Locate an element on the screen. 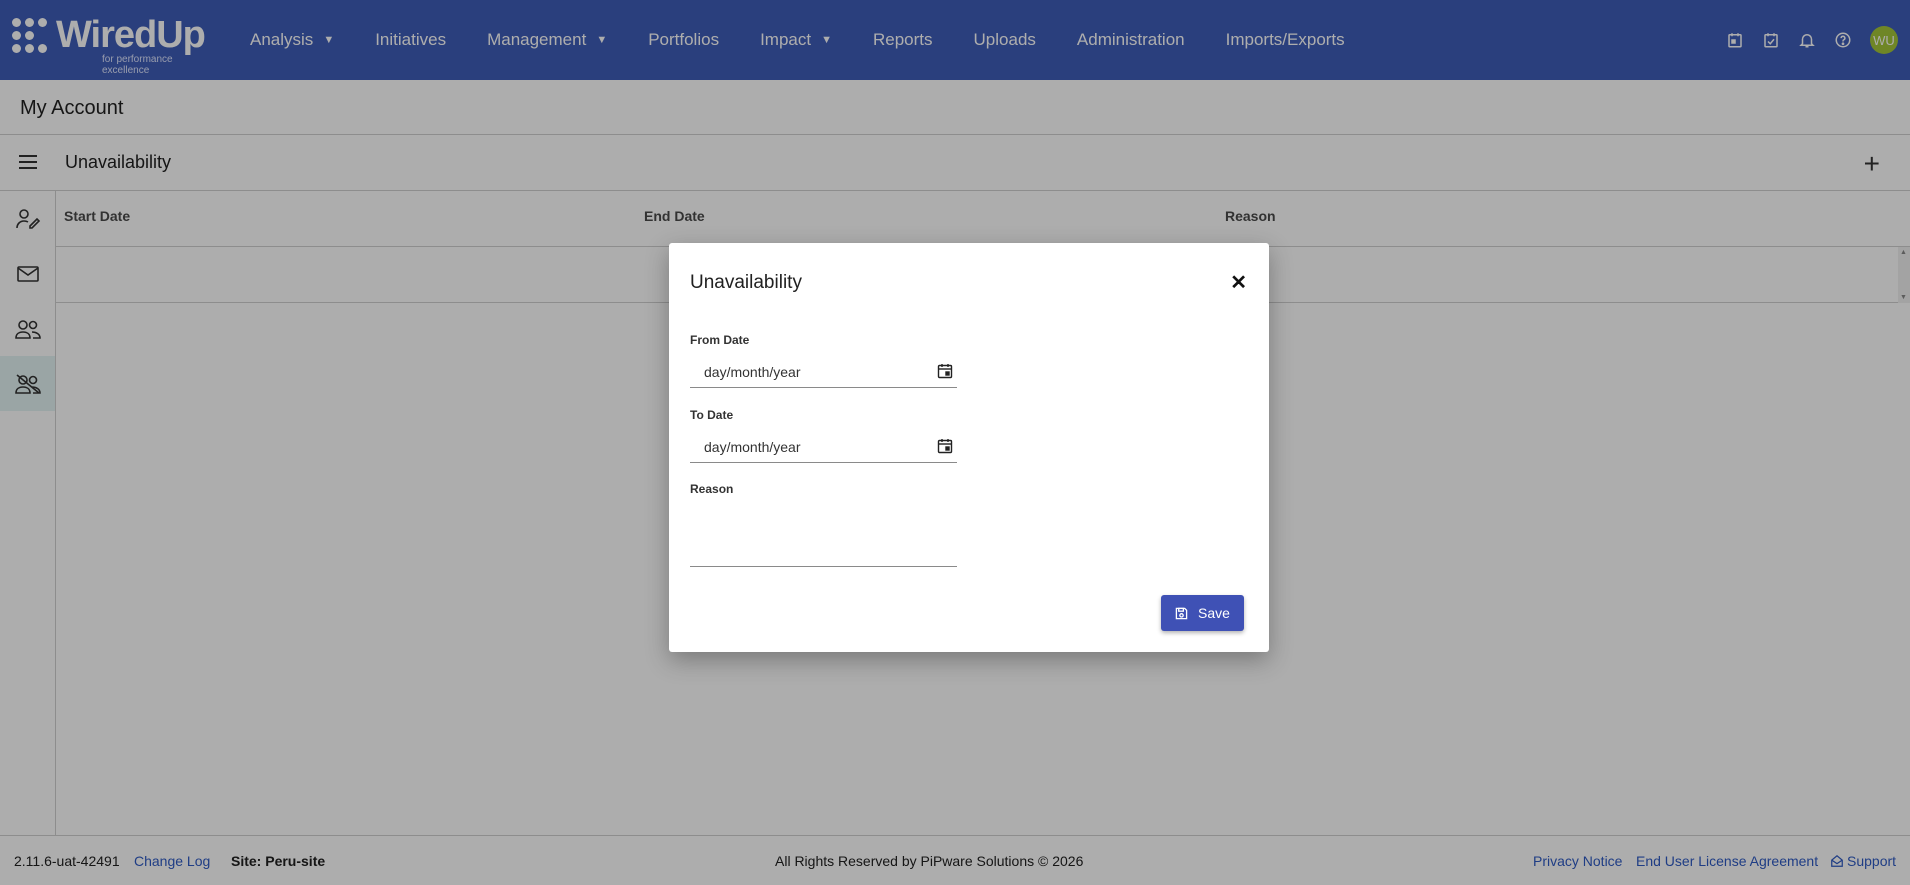 The height and width of the screenshot is (885, 1910). save-button: Save is located at coordinates (1202, 613).